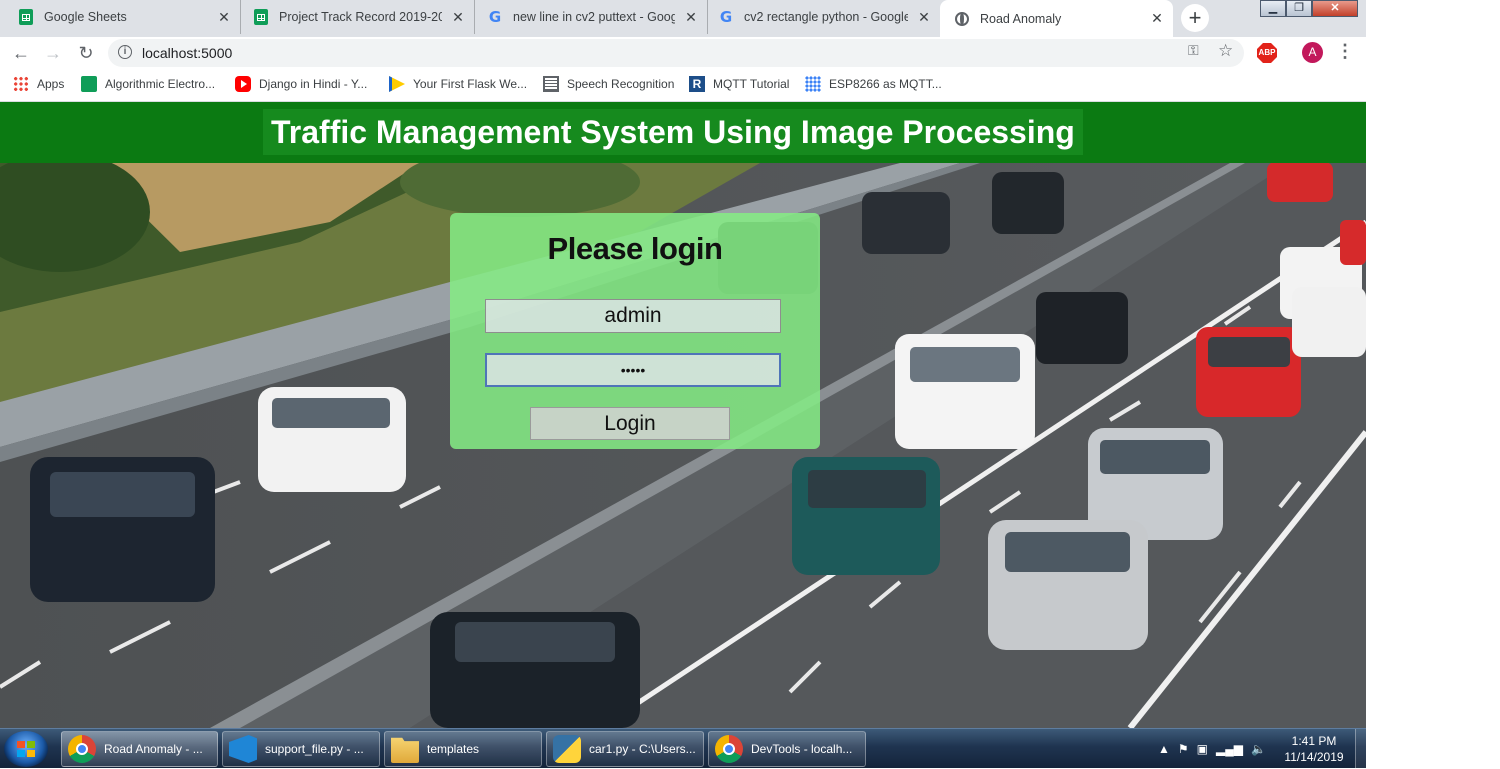  I want to click on url-text: localhost:5000, so click(187, 53).